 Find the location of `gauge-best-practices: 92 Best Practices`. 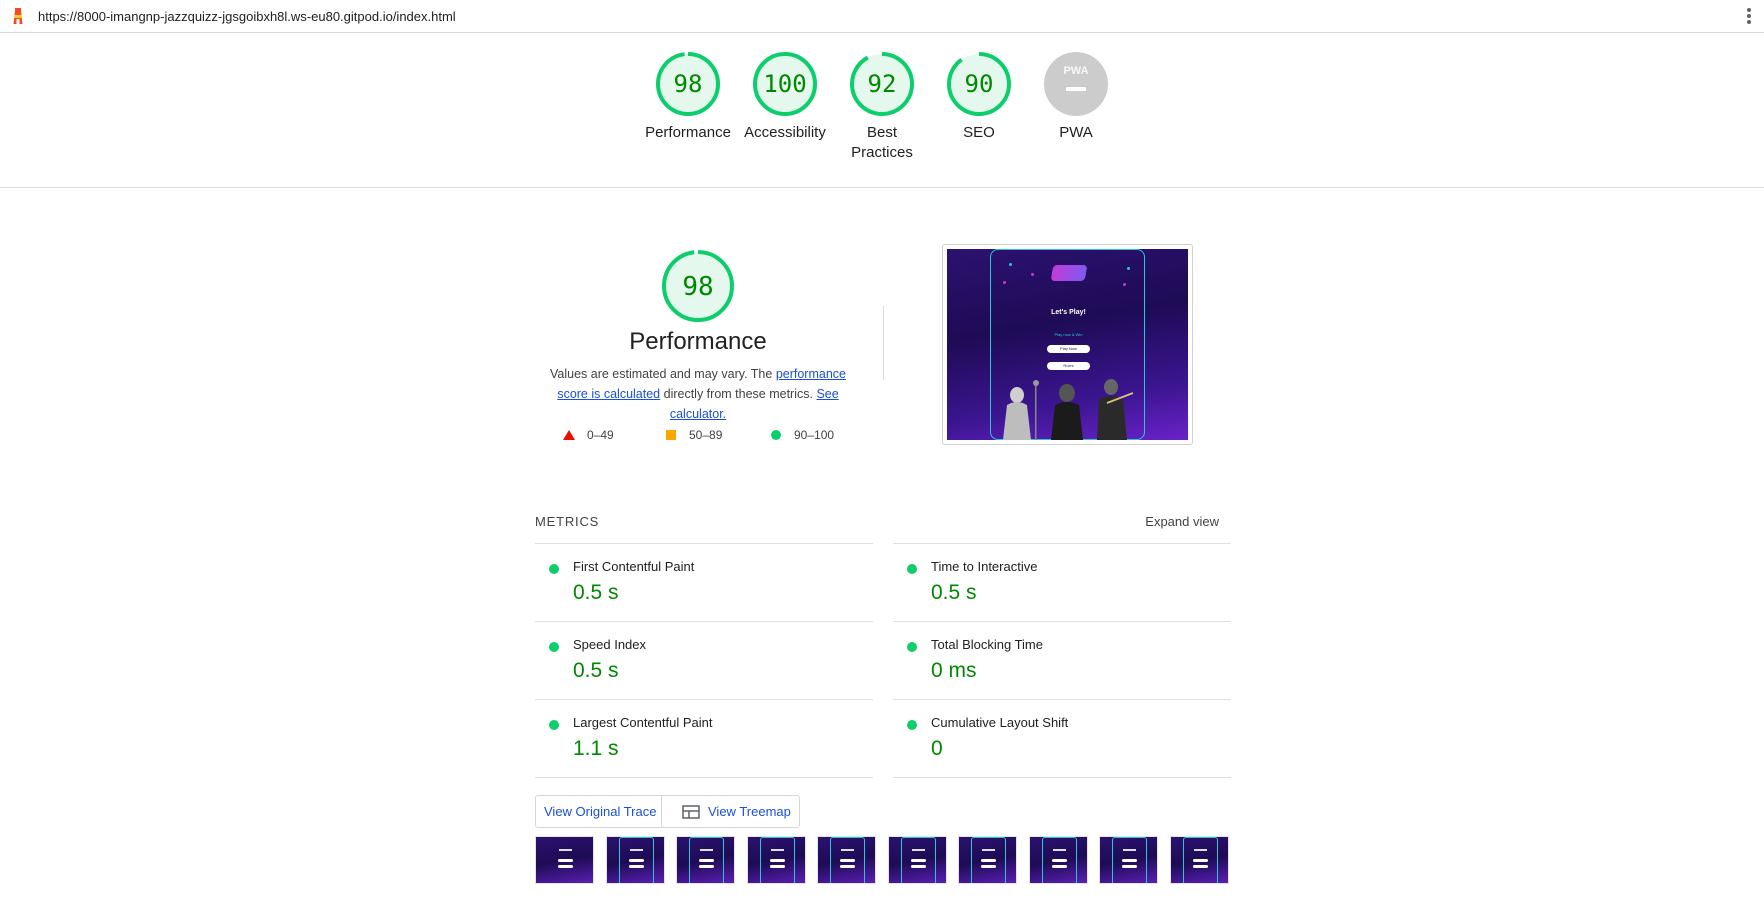

gauge-best-practices: 92 Best Practices is located at coordinates (882, 107).